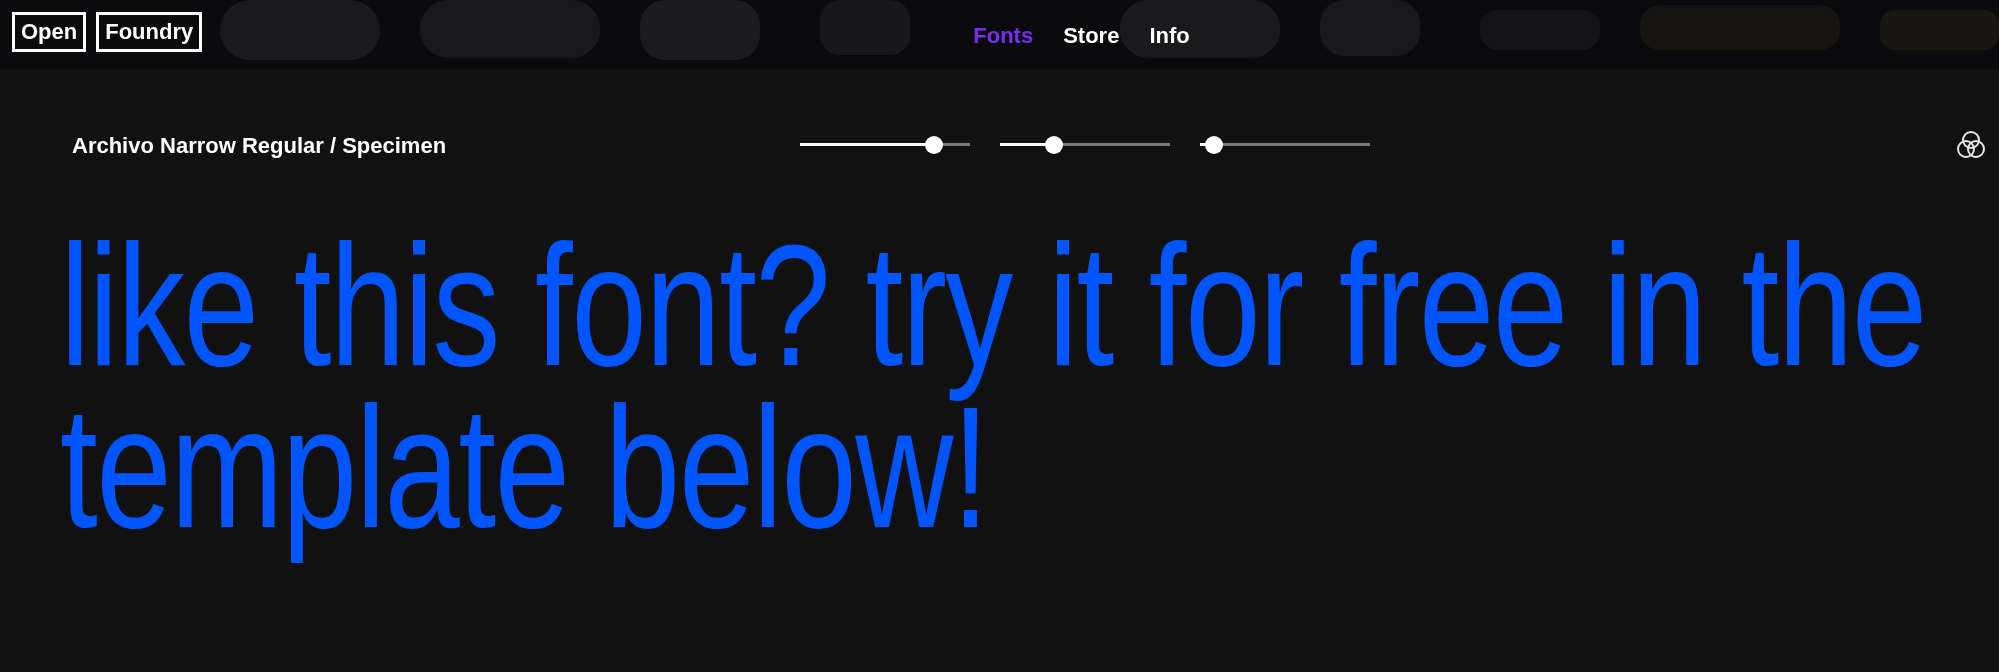  What do you see at coordinates (1091, 35) in the screenshot?
I see `nav-link: Store` at bounding box center [1091, 35].